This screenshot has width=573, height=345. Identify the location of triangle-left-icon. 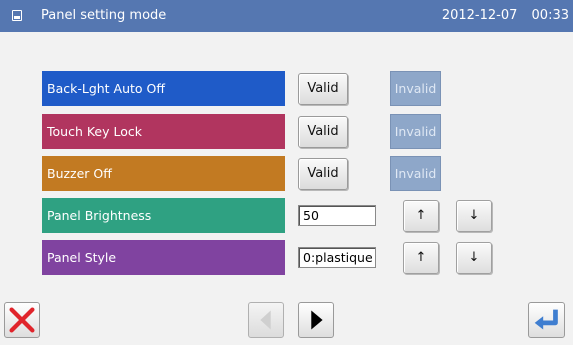
(265, 320).